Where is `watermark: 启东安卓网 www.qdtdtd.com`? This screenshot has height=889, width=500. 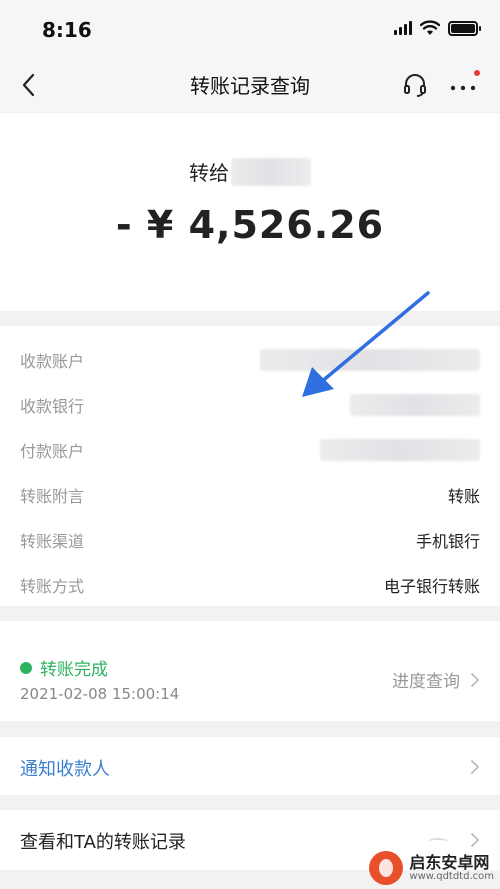
watermark: 启东安卓网 www.qdtdtd.com is located at coordinates (431, 868).